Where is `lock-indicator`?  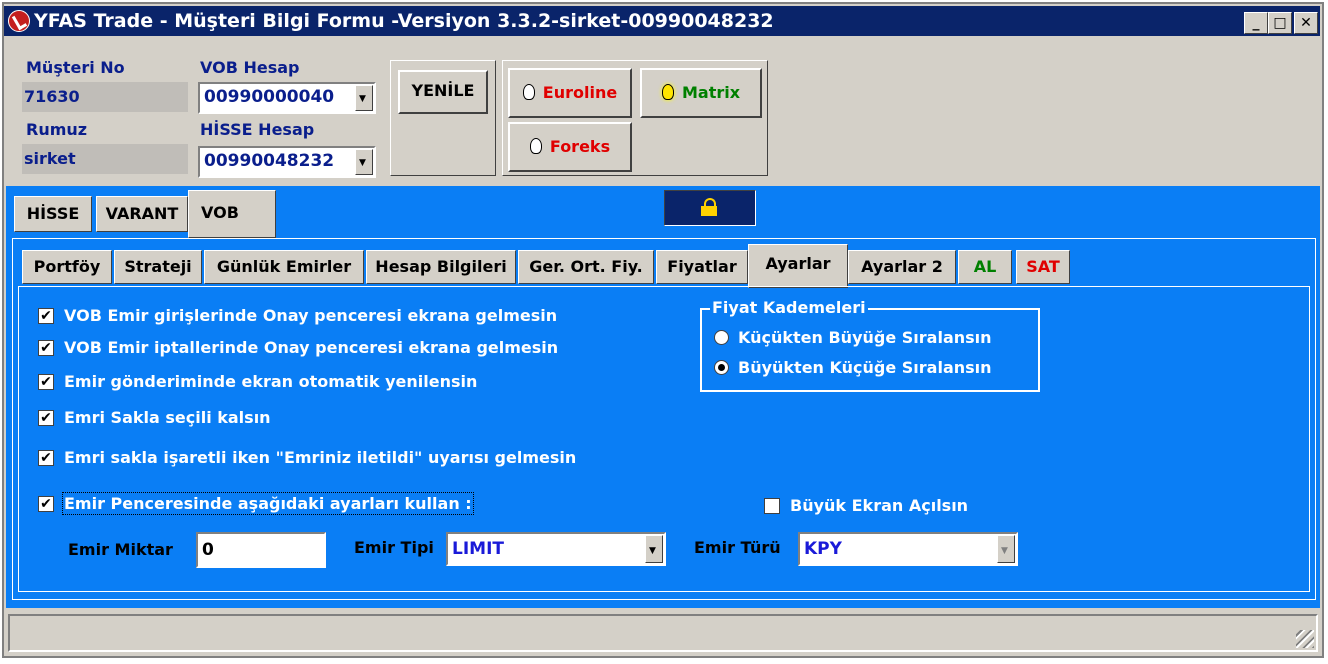 lock-indicator is located at coordinates (710, 208).